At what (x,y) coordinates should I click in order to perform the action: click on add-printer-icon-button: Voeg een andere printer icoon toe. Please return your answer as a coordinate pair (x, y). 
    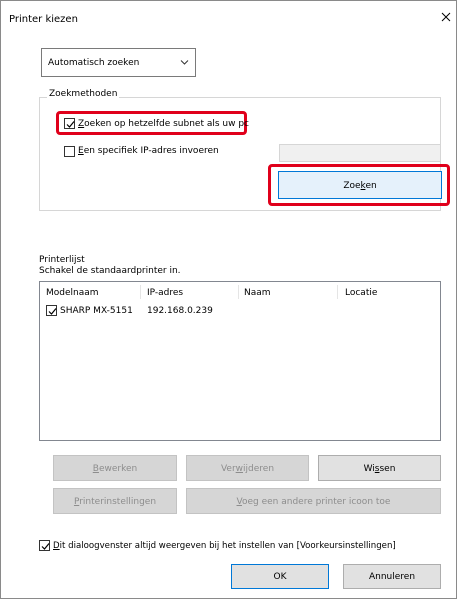
    Looking at the image, I should click on (313, 501).